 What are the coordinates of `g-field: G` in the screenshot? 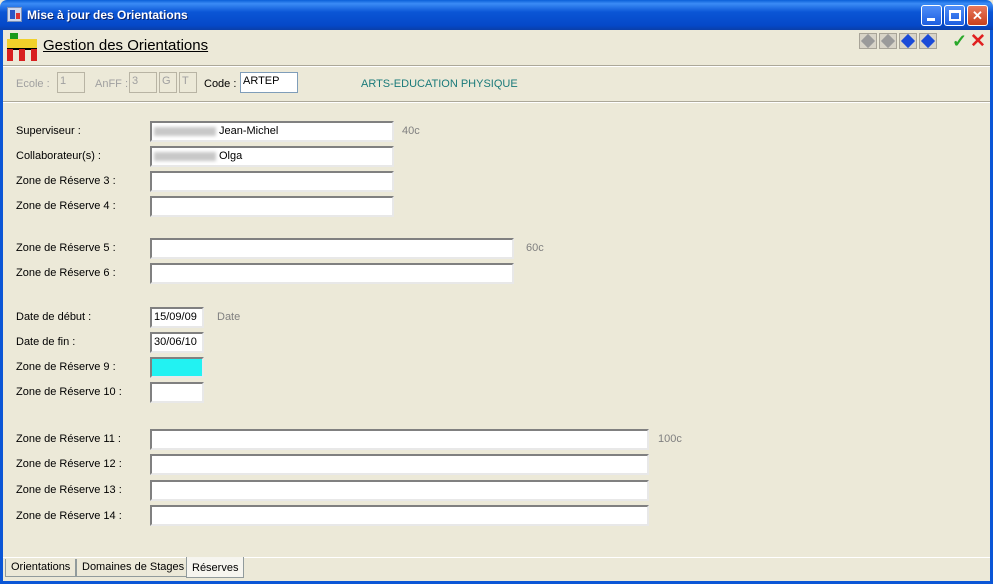 It's located at (168, 82).